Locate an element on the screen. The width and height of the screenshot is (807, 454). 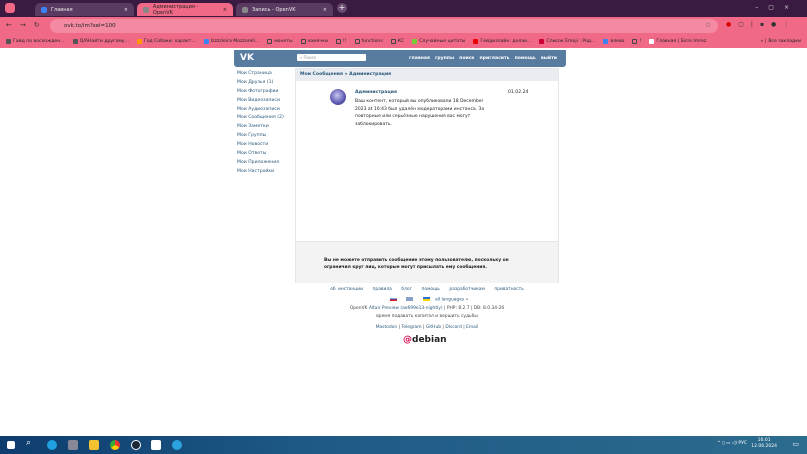
tab-search-button is located at coordinates (10, 8).